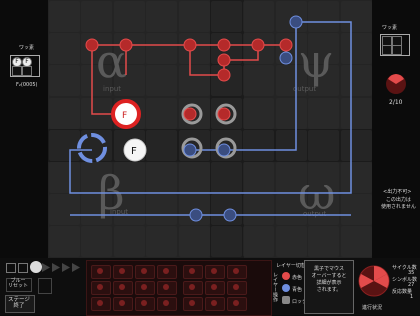 The image size is (420, 316). I want to click on atom-label: F, so click(134, 151).